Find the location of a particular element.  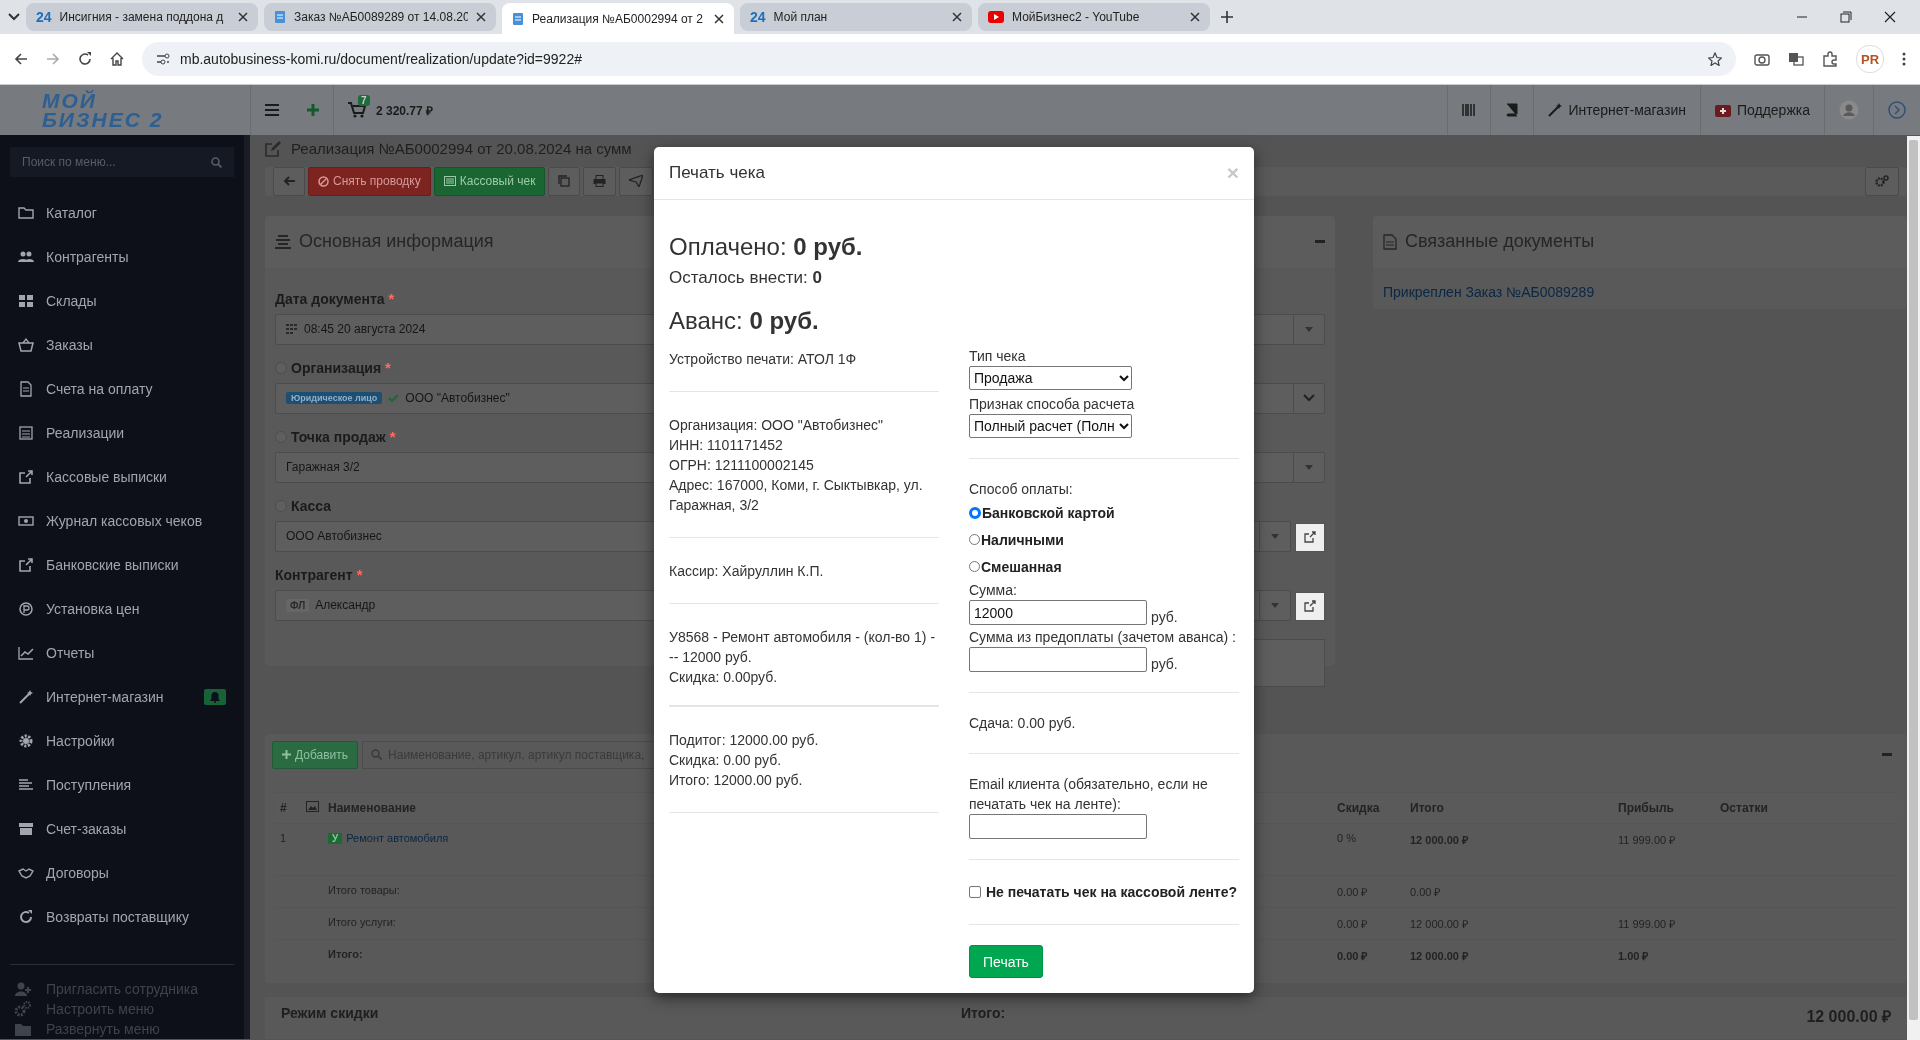

email-field is located at coordinates (1058, 826).